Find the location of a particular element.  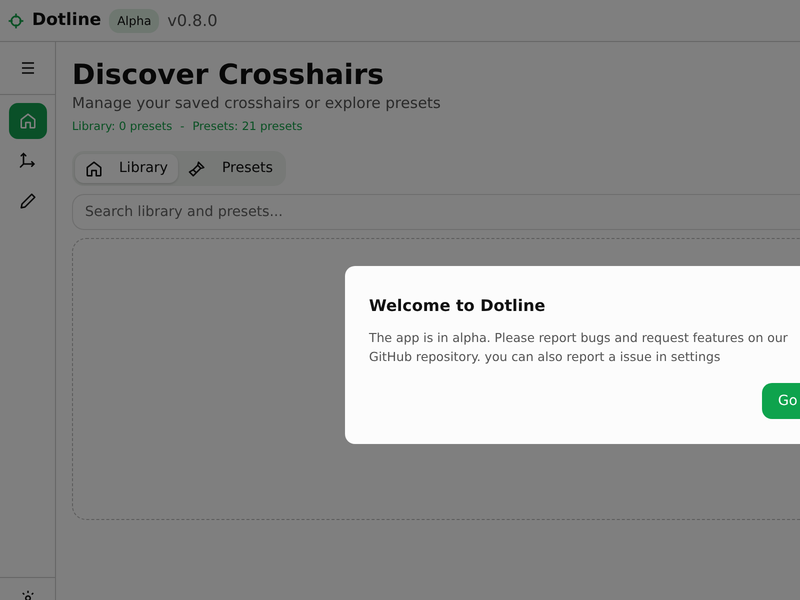

axes-icon is located at coordinates (27, 161).